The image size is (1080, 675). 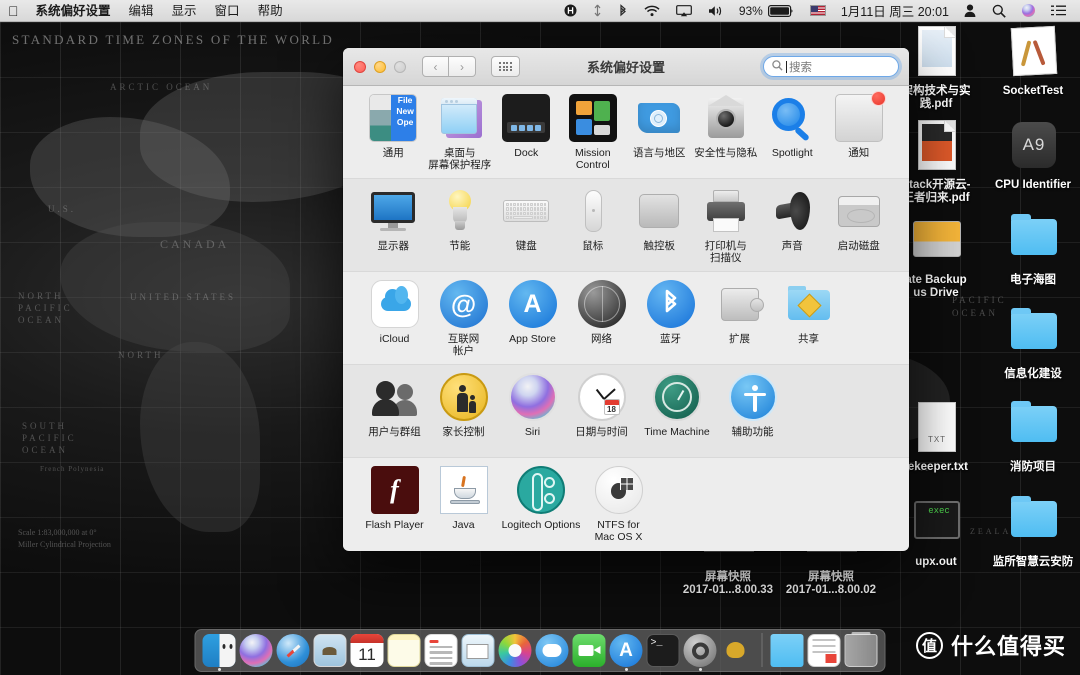 I want to click on dock-item-reminders, so click(x=441, y=650).